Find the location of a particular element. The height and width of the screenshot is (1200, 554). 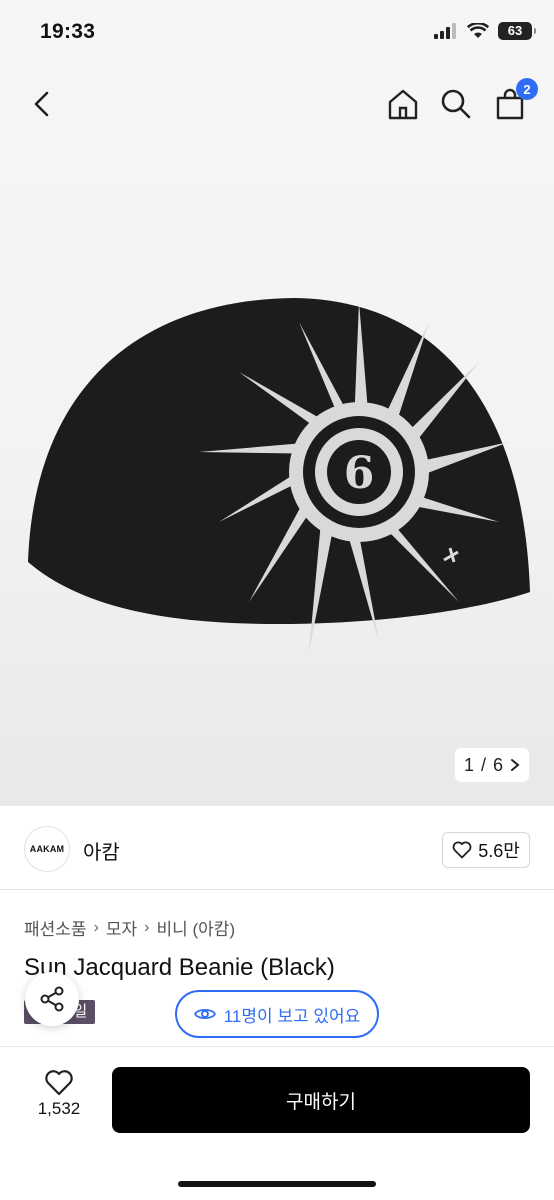

buy-button: 구매하기 is located at coordinates (321, 1100).